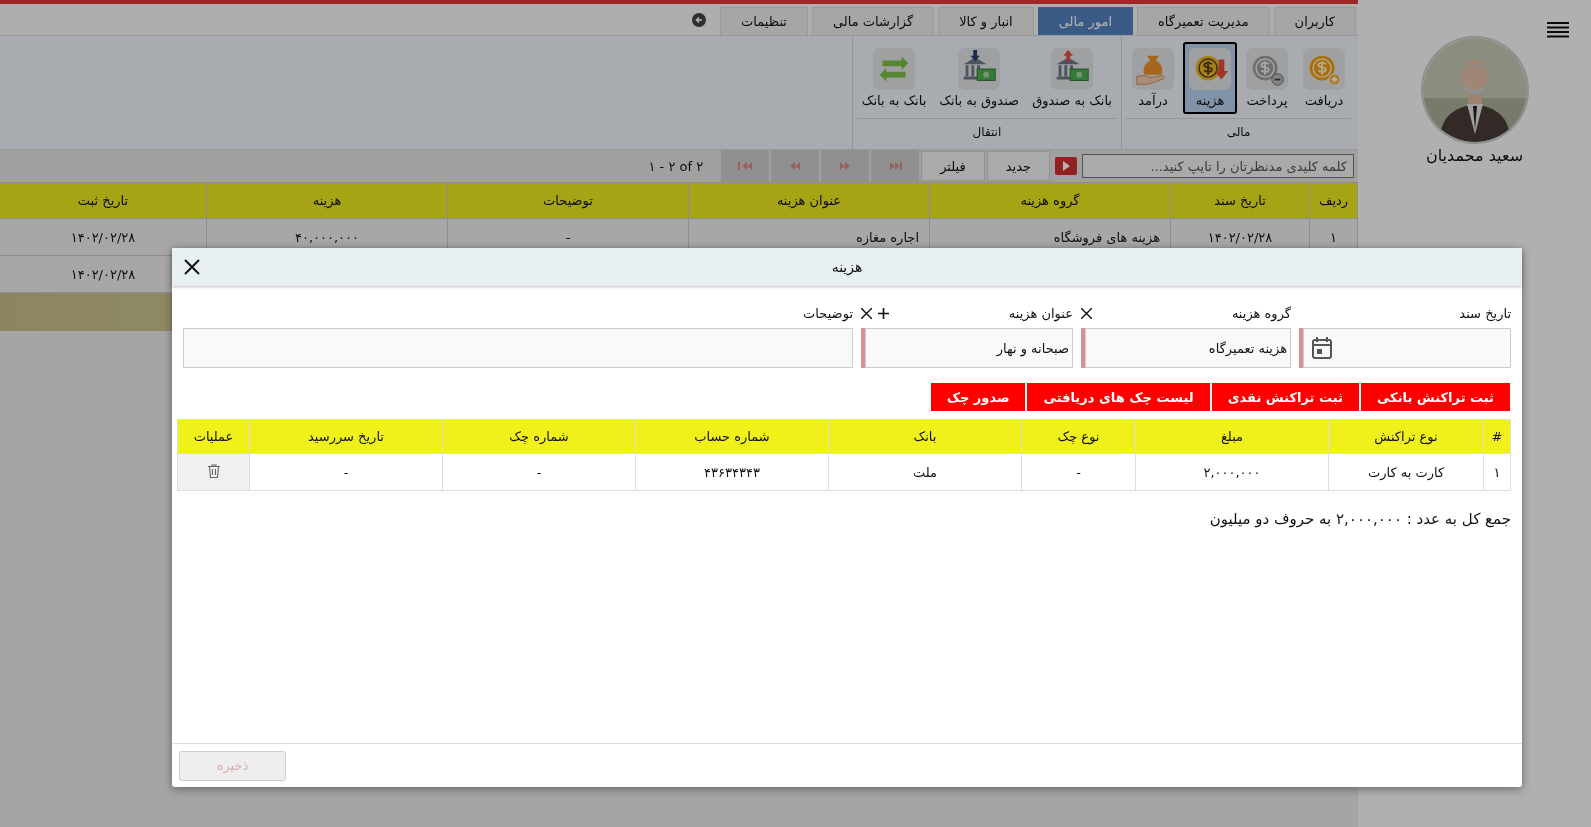  Describe the element at coordinates (953, 166) in the screenshot. I see `toolbar-button: فیلتر` at that location.